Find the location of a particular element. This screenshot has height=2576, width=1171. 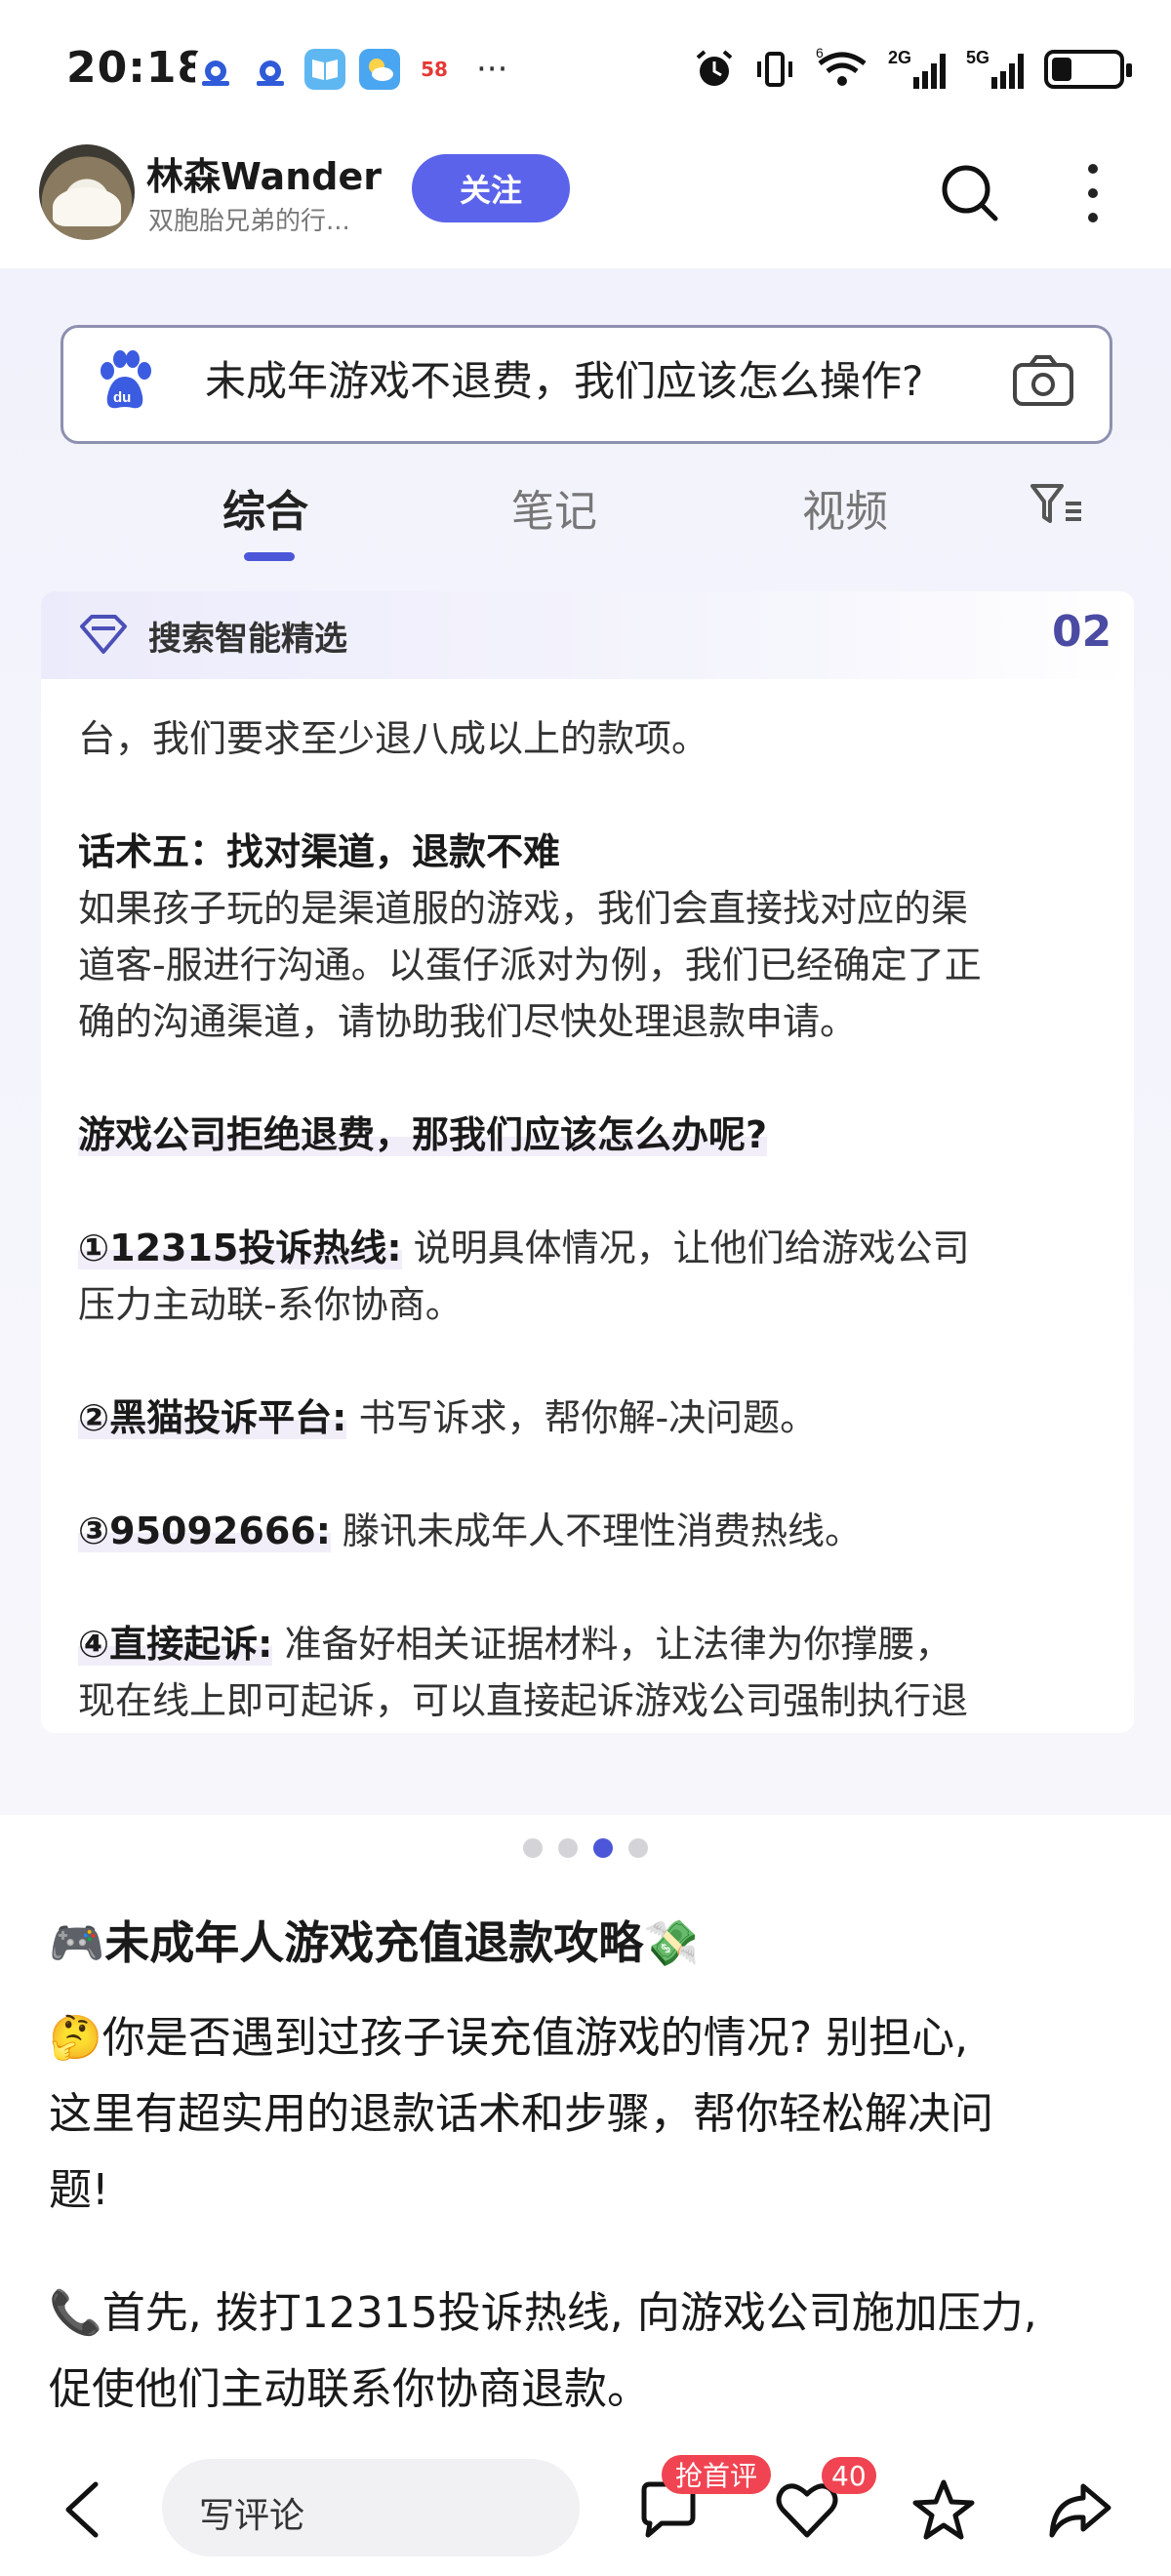

58-app-icon: 58 is located at coordinates (434, 69).